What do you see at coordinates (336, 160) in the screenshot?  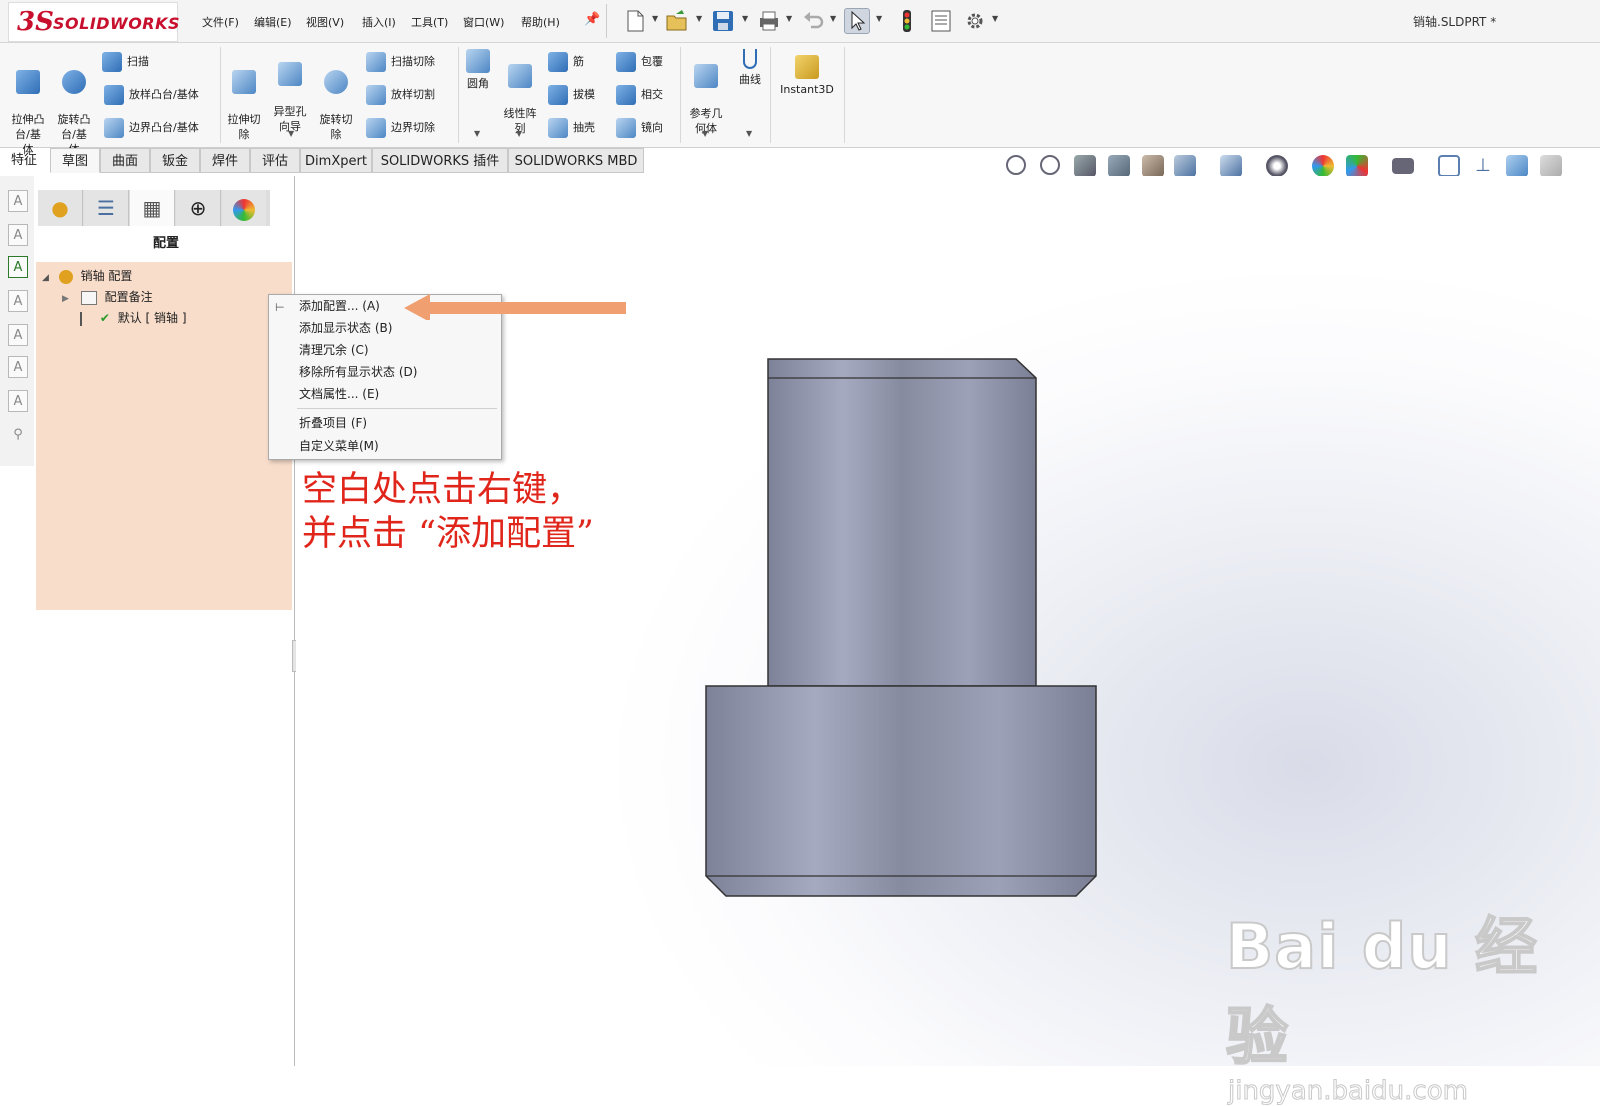 I see `tab-dimxpert: DimXpert` at bounding box center [336, 160].